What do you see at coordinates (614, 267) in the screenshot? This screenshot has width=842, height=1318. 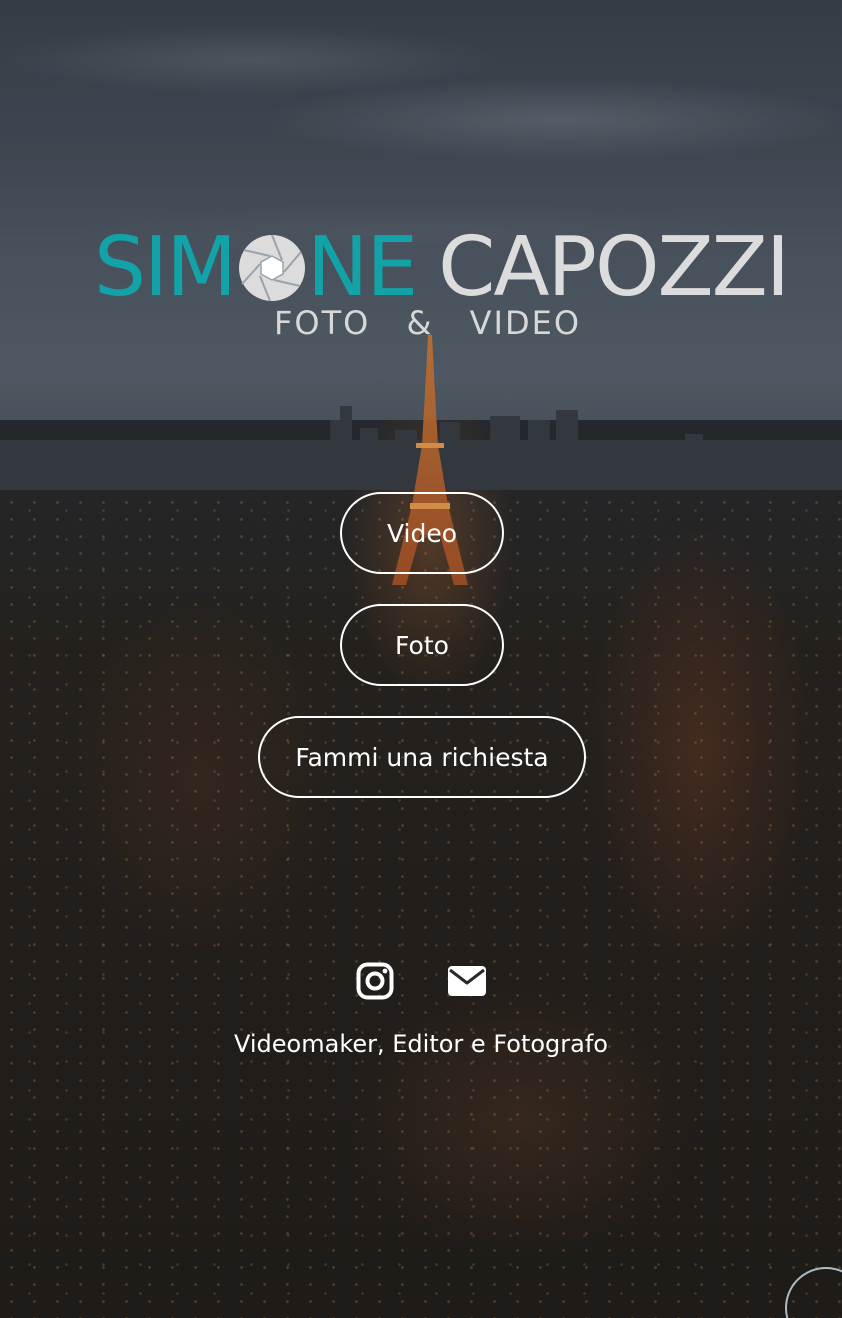 I see `logo-last-name: CAPOZZI` at bounding box center [614, 267].